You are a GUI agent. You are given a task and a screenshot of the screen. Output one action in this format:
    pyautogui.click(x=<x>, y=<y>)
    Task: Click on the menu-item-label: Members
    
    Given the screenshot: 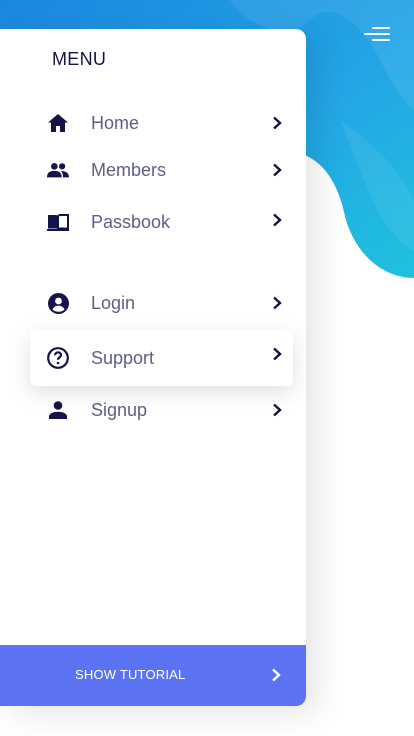 What is the action you would take?
    pyautogui.click(x=129, y=169)
    